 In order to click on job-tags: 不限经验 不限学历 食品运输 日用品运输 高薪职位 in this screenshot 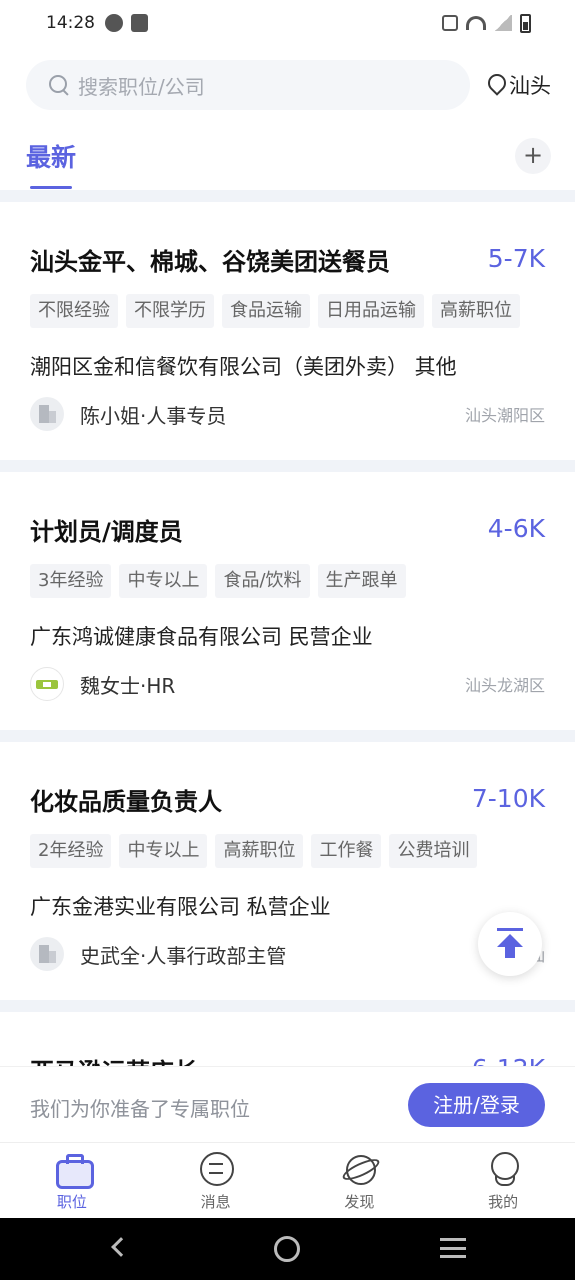, I will do `click(275, 311)`.